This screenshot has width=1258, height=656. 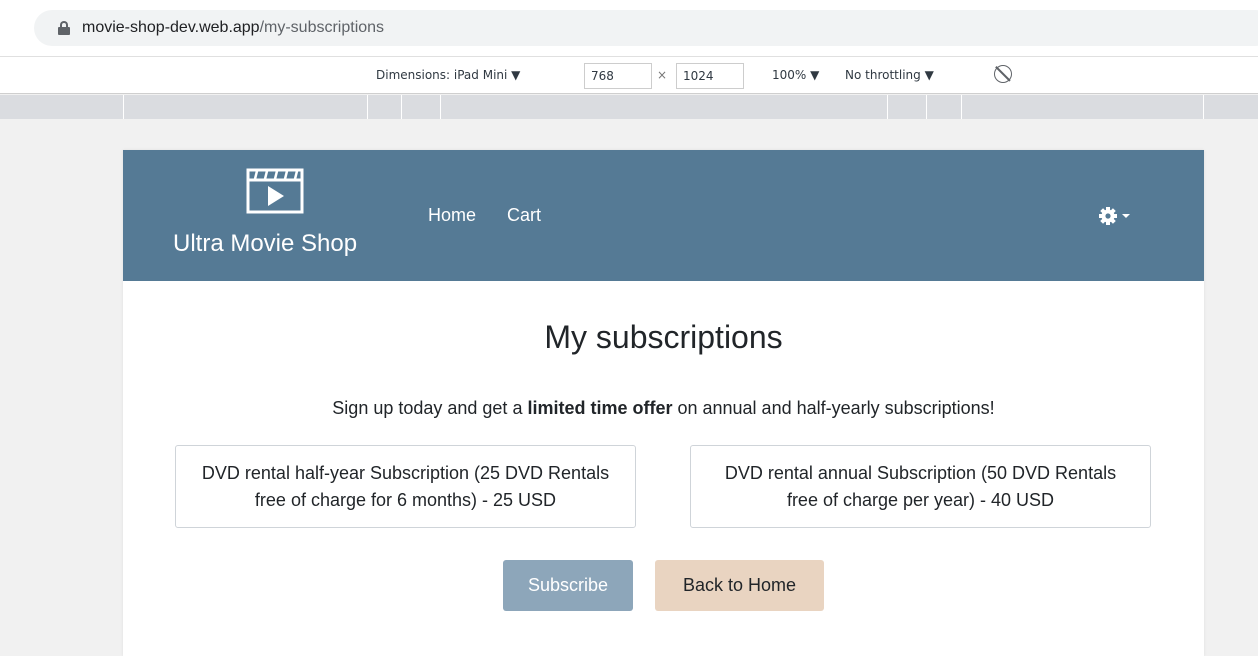 What do you see at coordinates (568, 585) in the screenshot?
I see `subscribe-button: Subscribe` at bounding box center [568, 585].